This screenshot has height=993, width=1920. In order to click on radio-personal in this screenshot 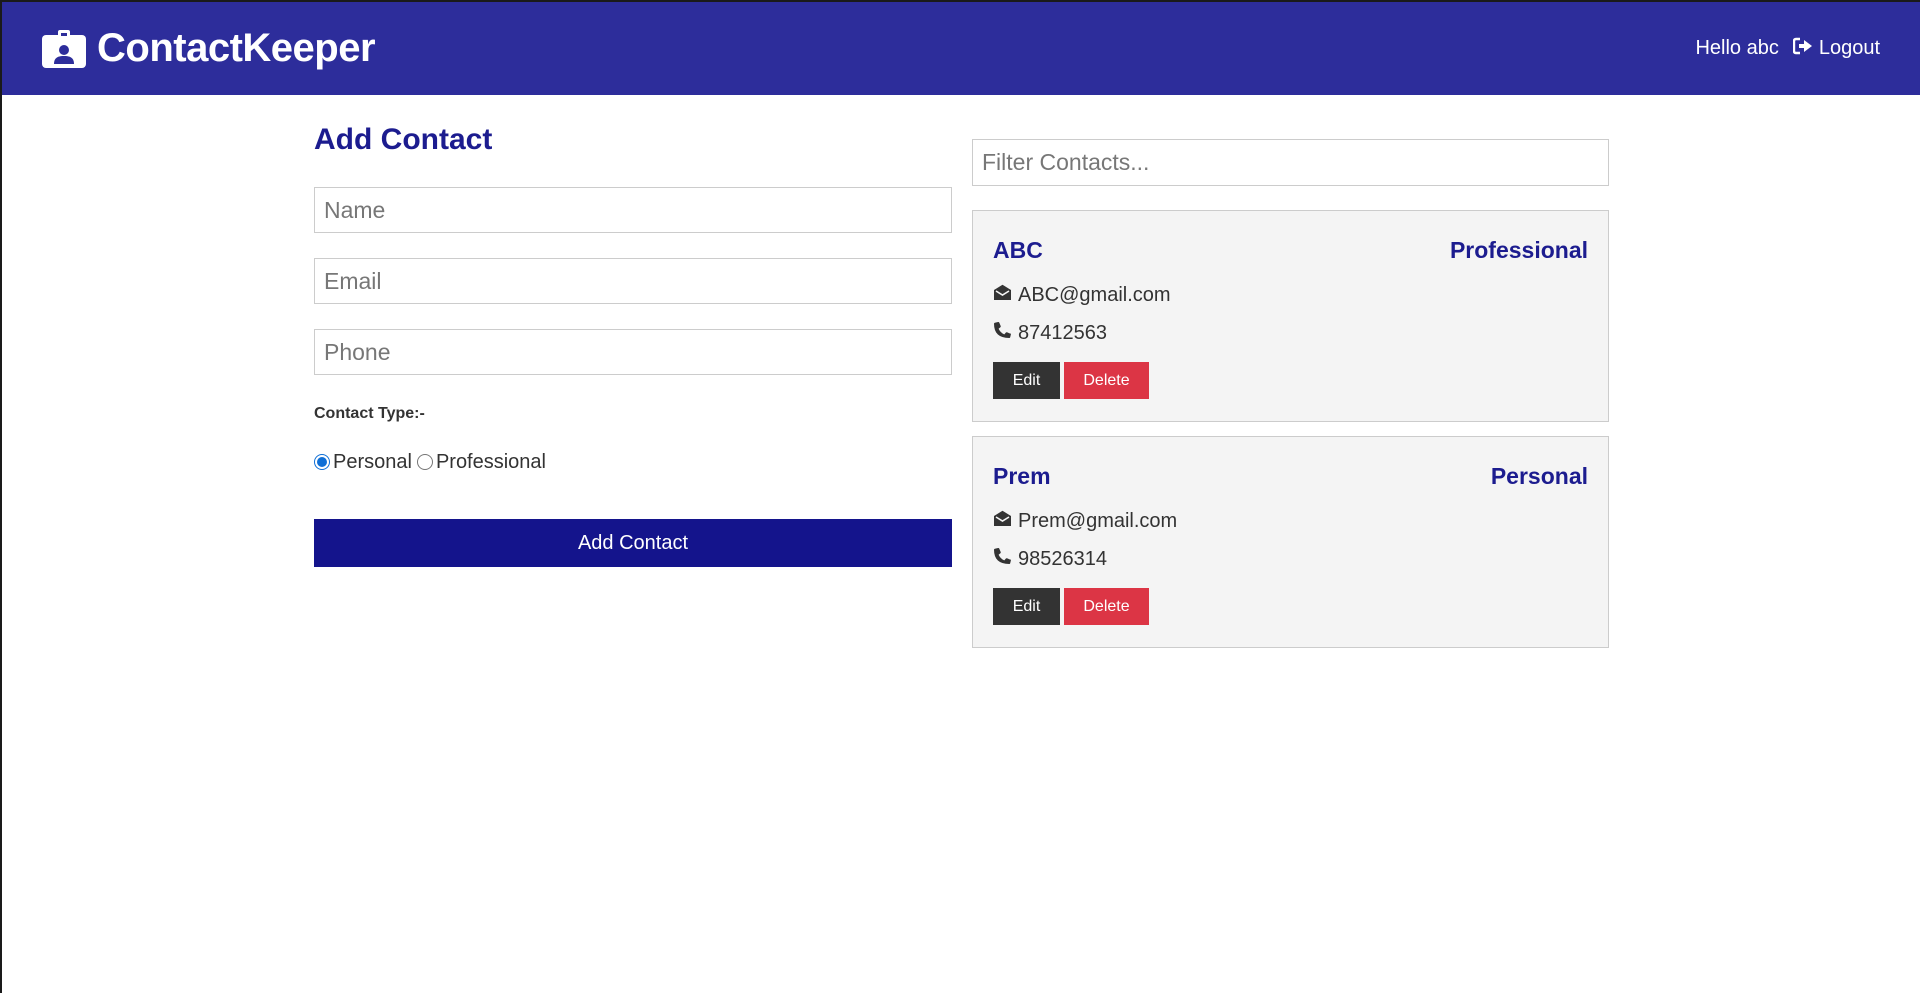, I will do `click(322, 462)`.